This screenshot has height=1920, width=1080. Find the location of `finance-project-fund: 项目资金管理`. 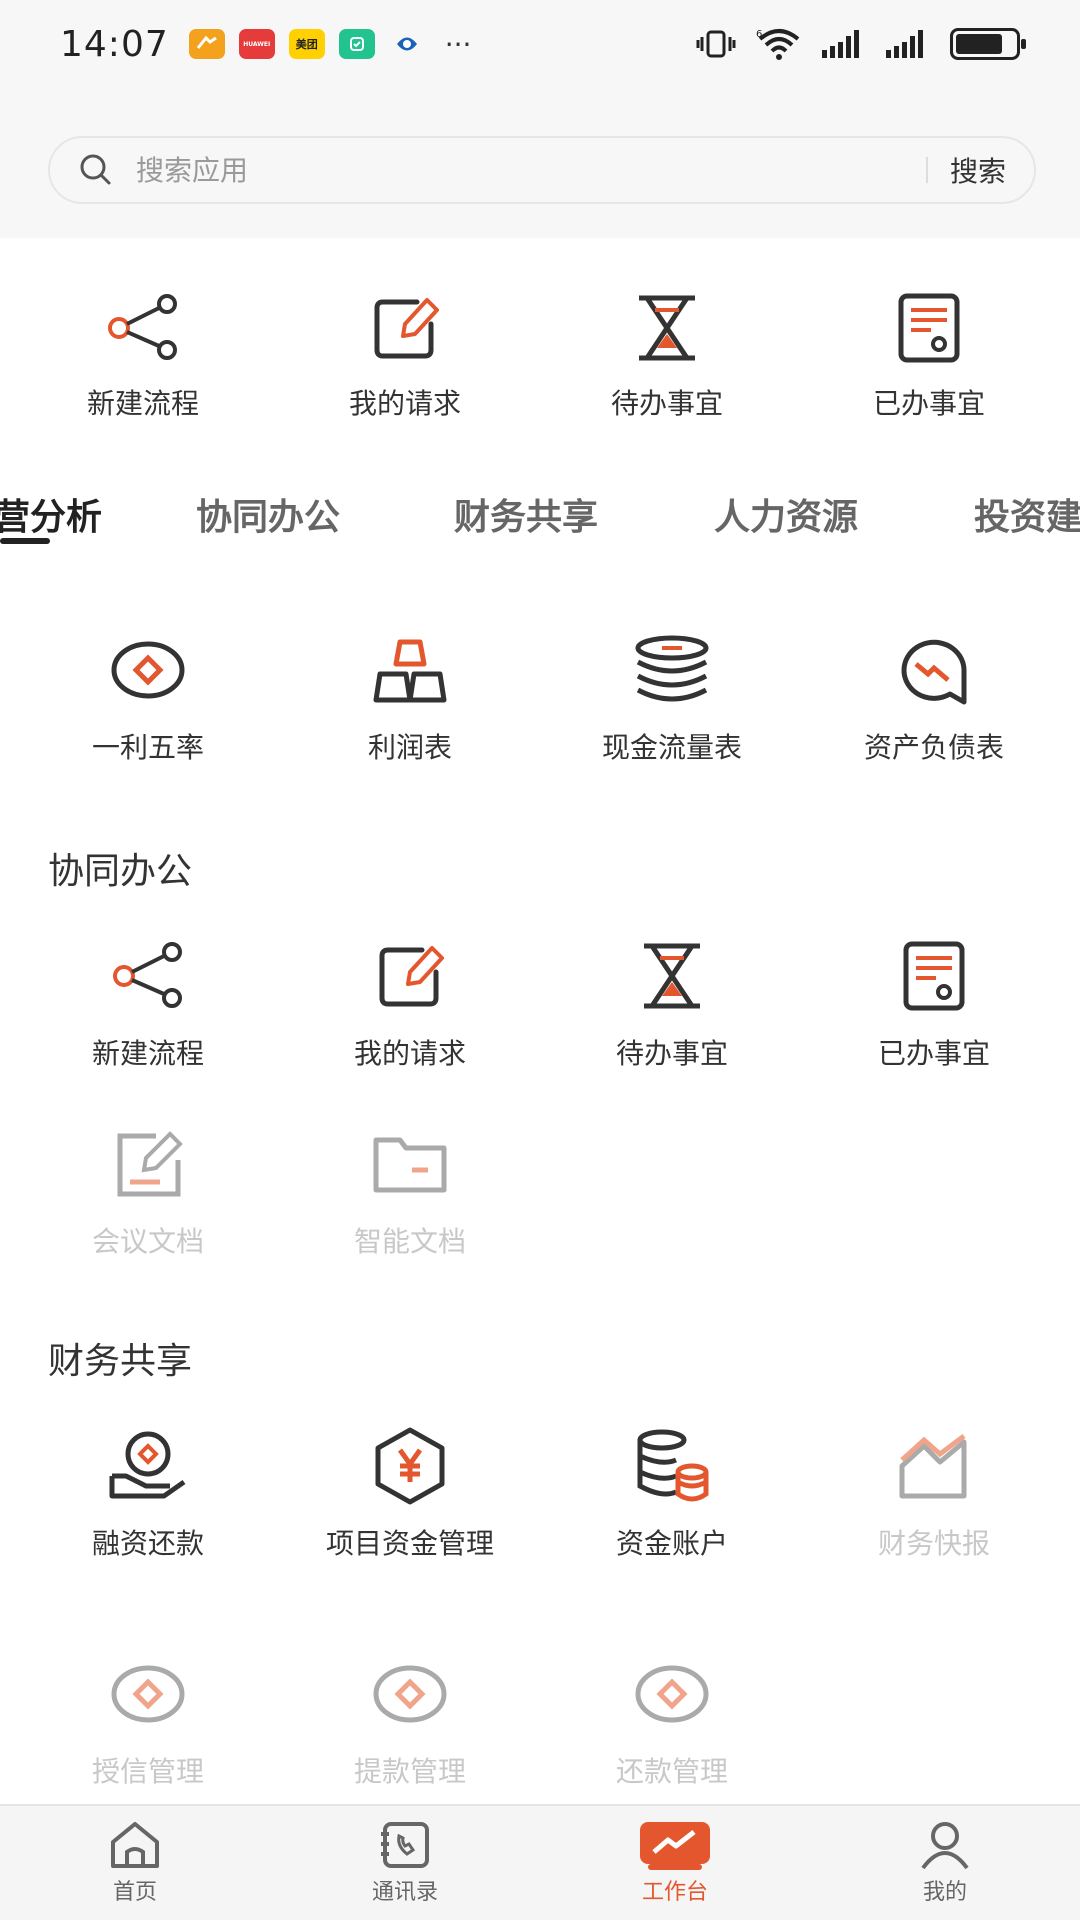

finance-project-fund: 项目资金管理 is located at coordinates (410, 1494).